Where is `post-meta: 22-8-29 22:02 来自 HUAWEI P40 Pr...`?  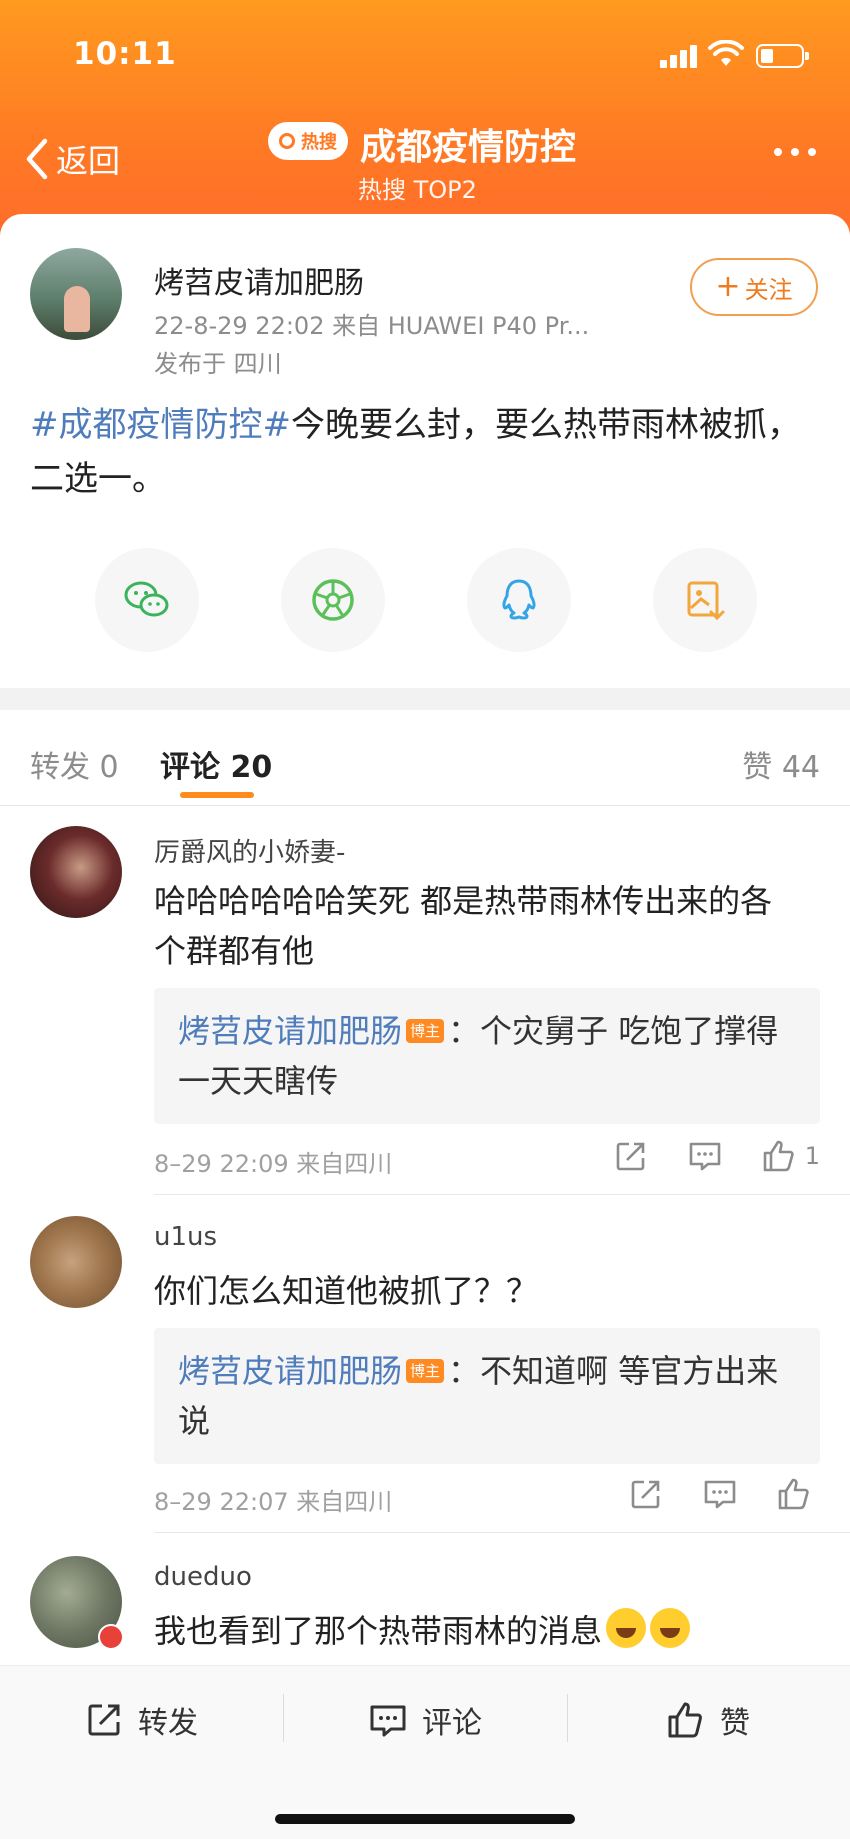
post-meta: 22-8-29 22:02 来自 HUAWEI P40 Pr... is located at coordinates (372, 326).